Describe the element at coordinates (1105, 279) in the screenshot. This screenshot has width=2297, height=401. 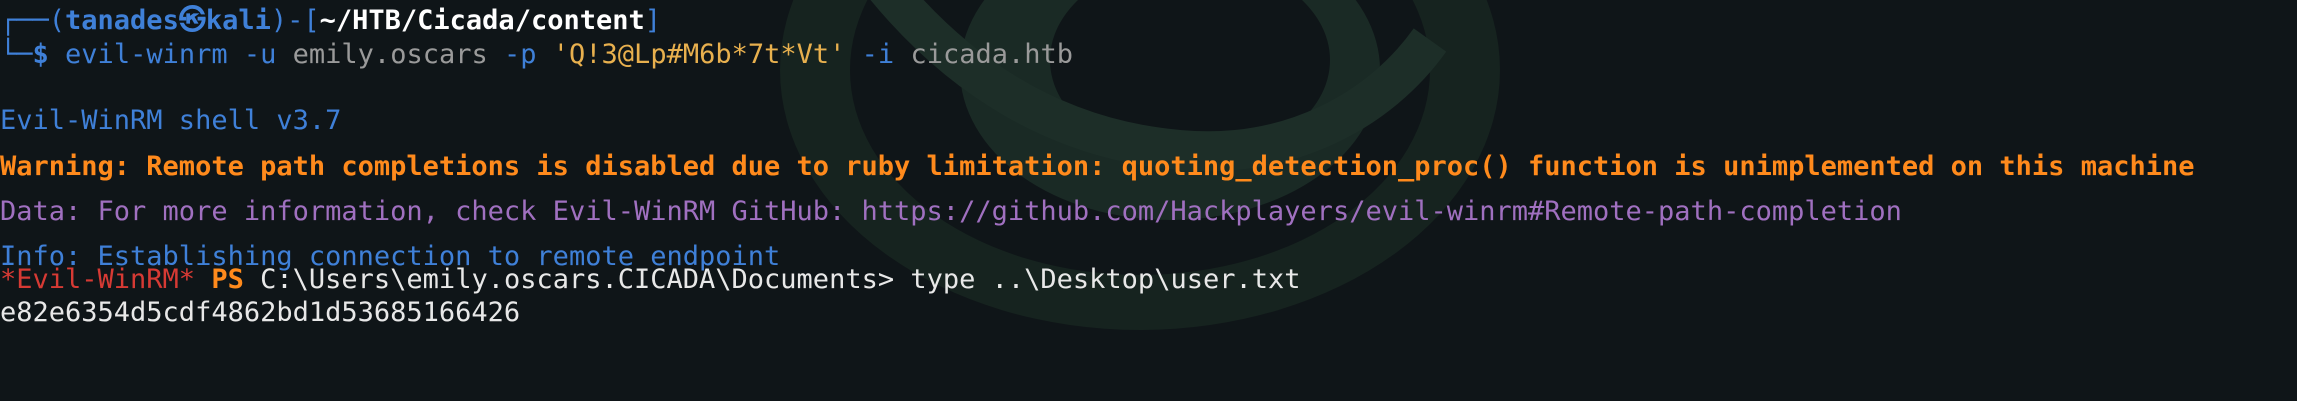
I see `ps-command: type ..\Desktop\user.txt` at that location.